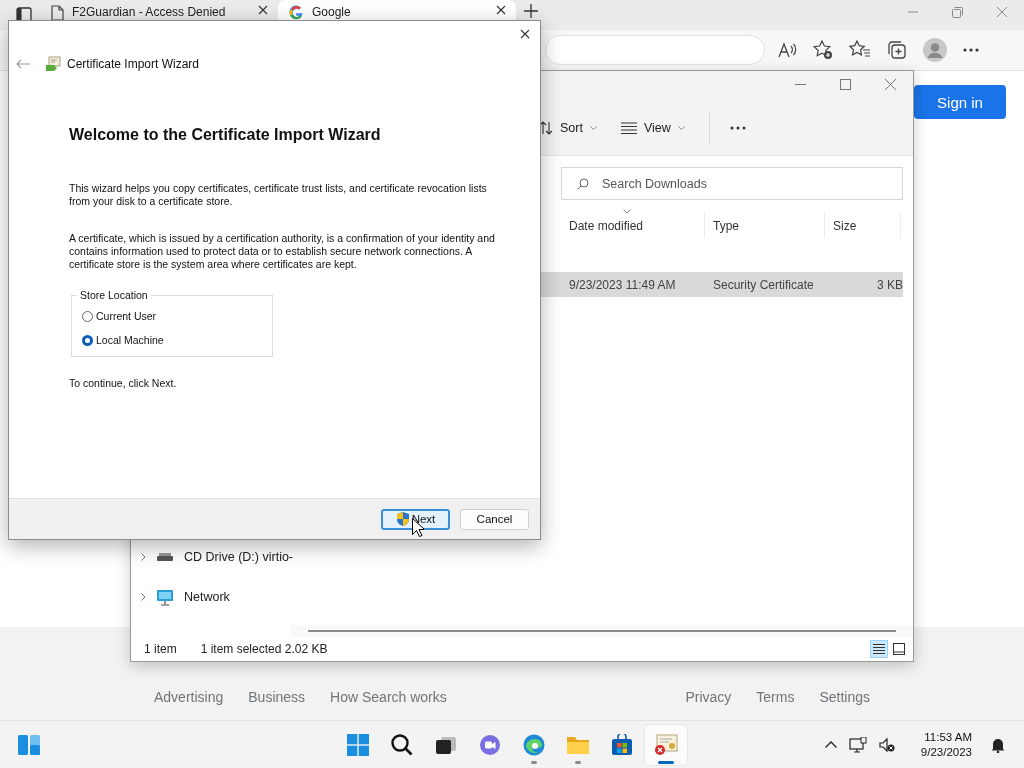 The image size is (1024, 768). Describe the element at coordinates (23, 64) in the screenshot. I see `back-arrow-icon` at that location.